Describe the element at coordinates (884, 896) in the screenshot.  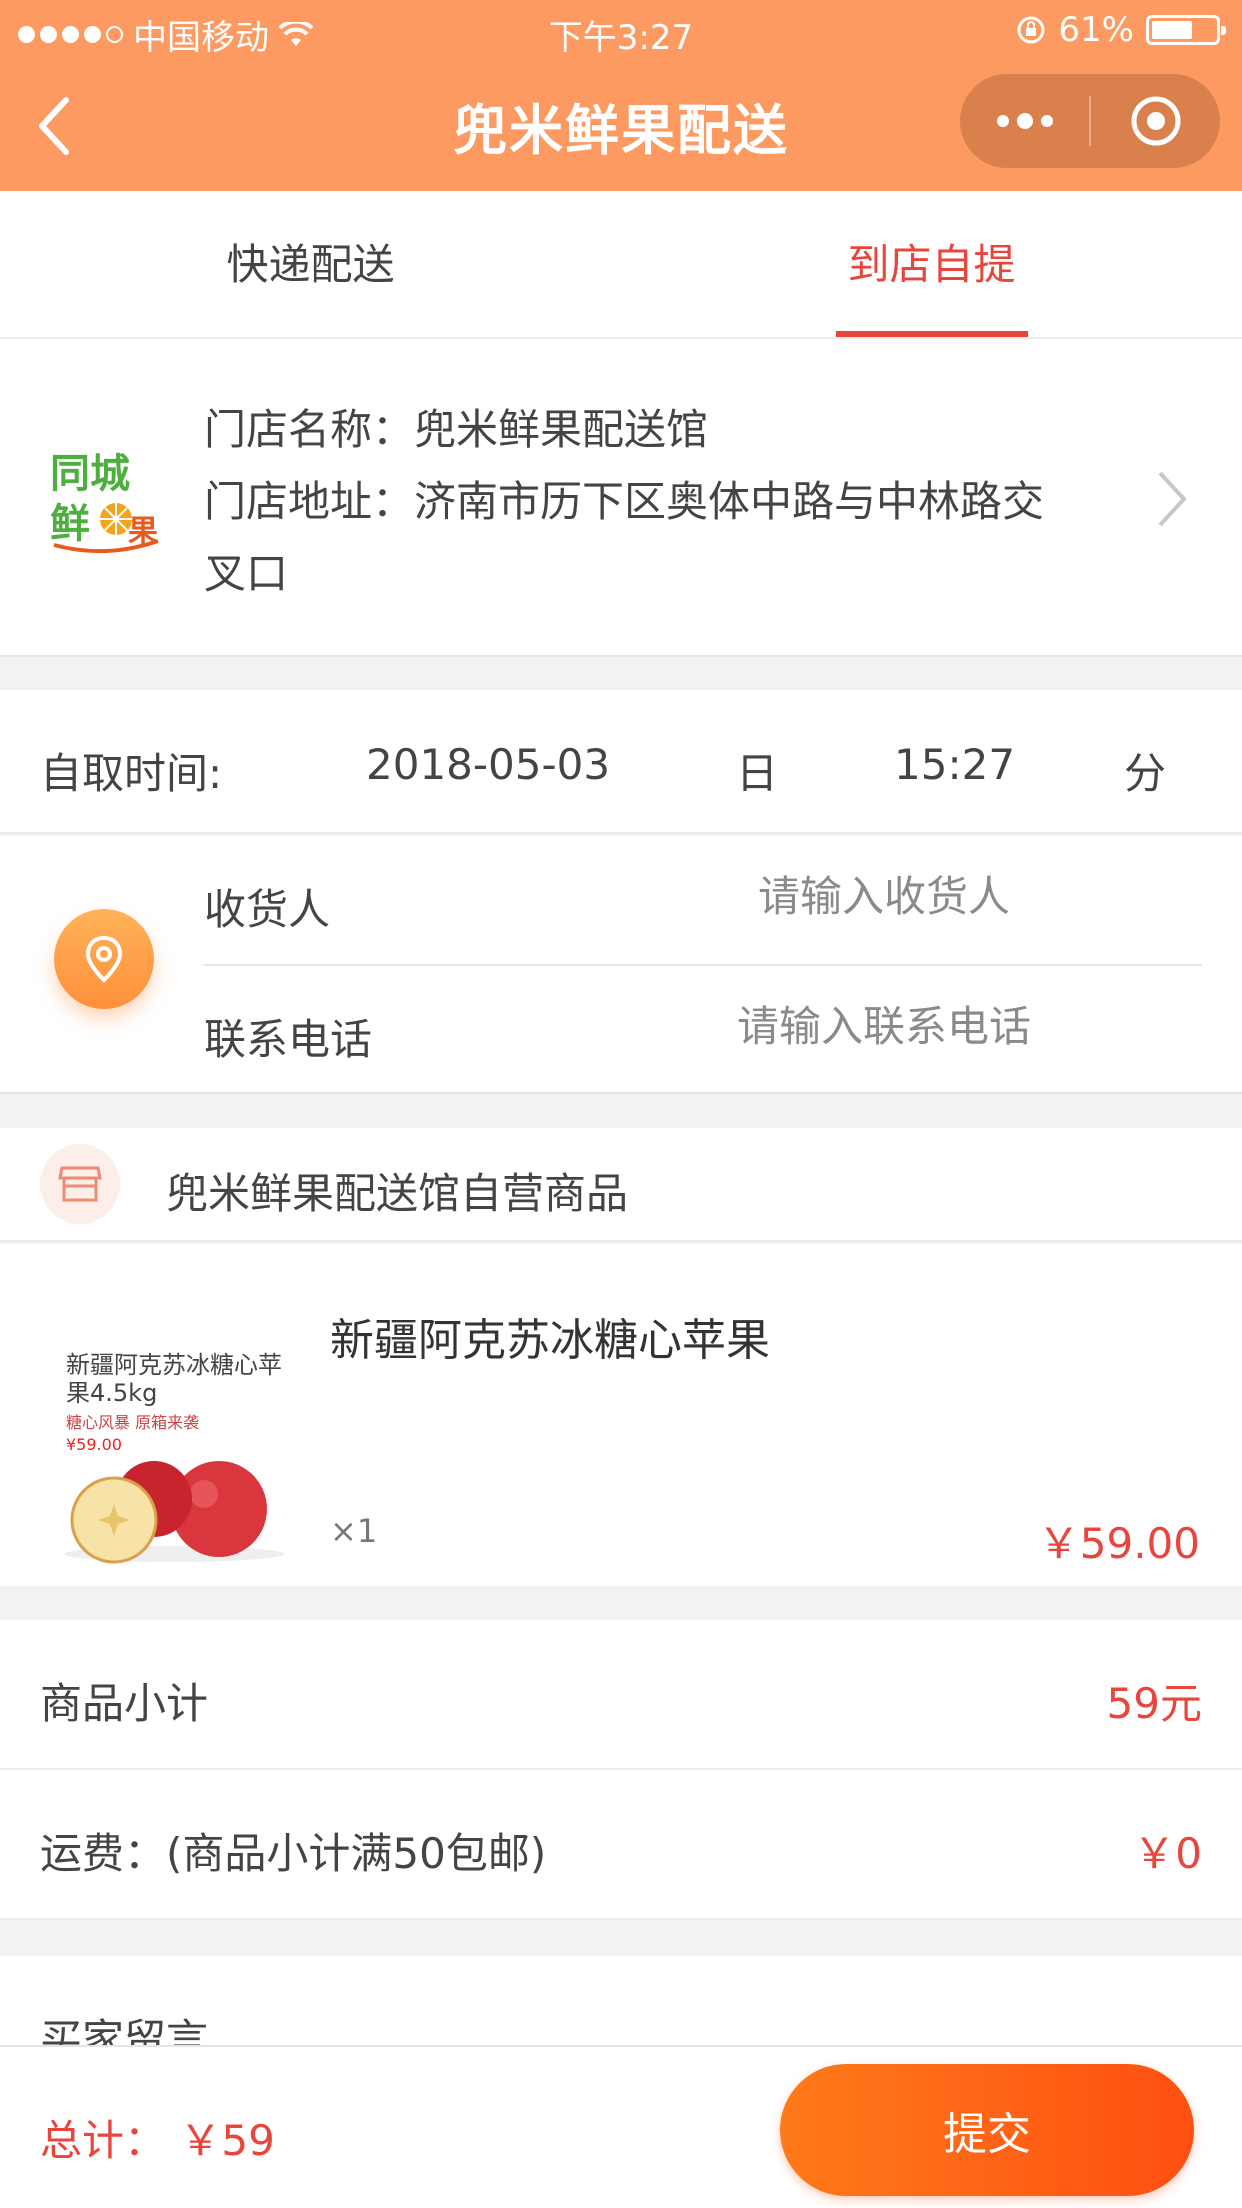
I see `receiver-input` at that location.